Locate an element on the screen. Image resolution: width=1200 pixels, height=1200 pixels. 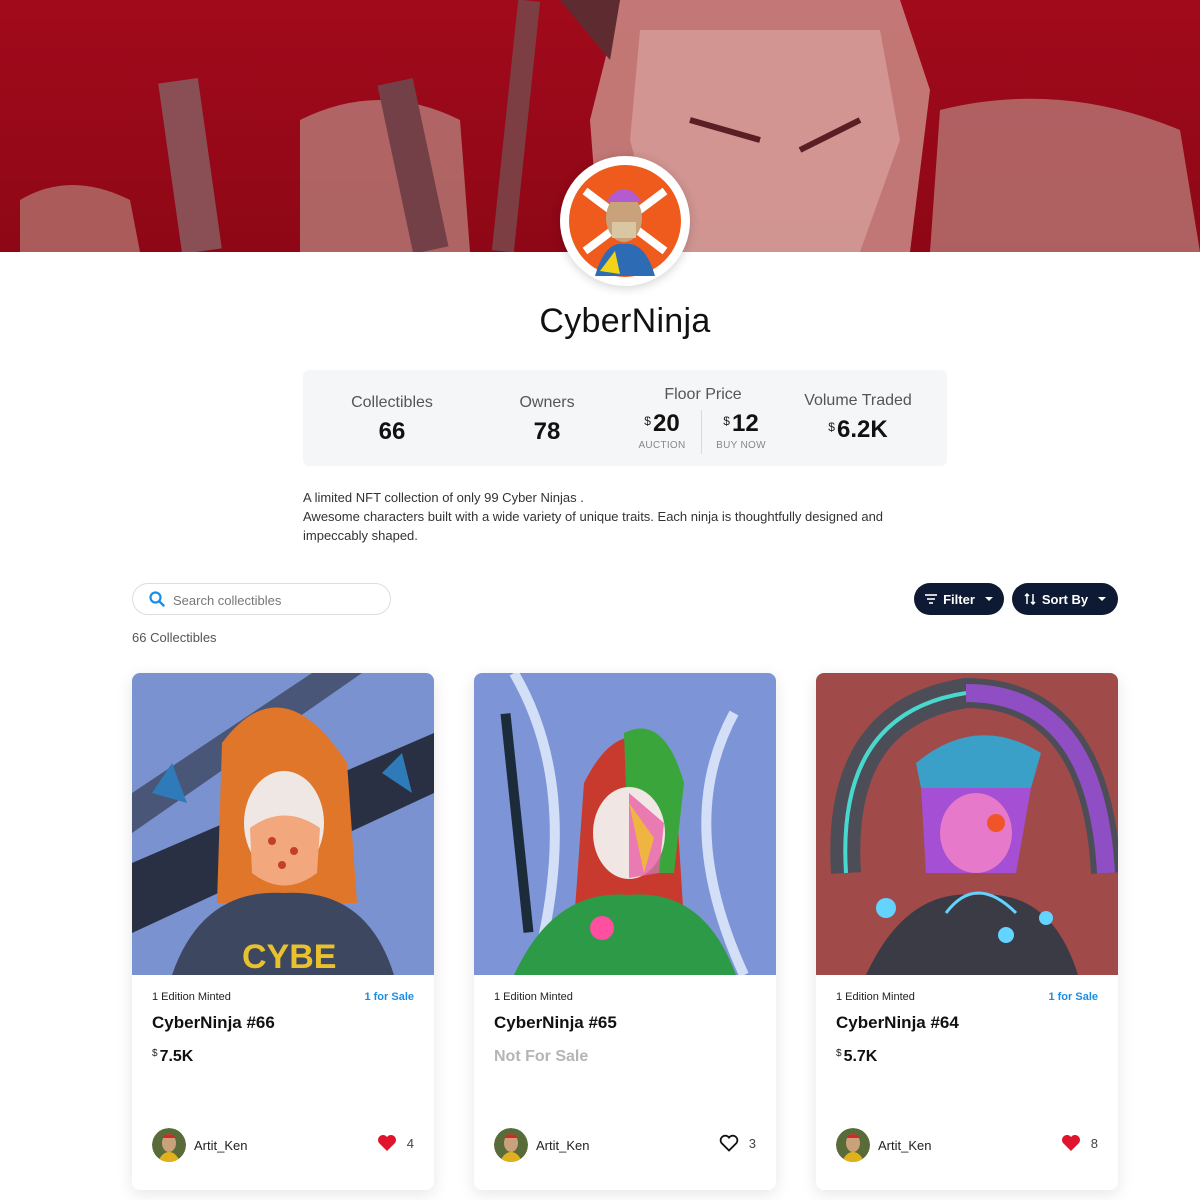
sort-label: Sort By is located at coordinates (1065, 599).